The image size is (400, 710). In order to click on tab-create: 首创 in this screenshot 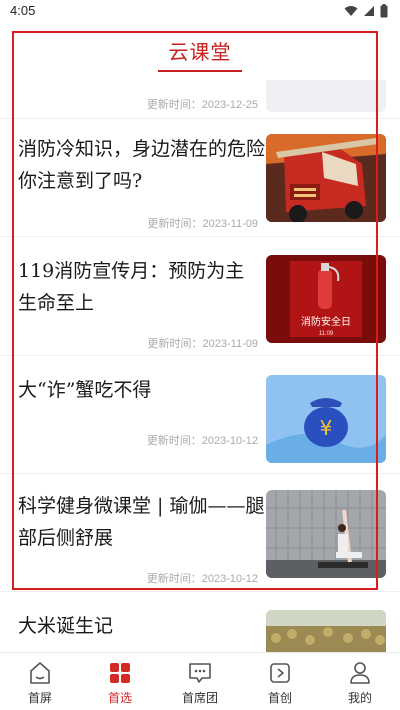, I will do `click(280, 681)`.